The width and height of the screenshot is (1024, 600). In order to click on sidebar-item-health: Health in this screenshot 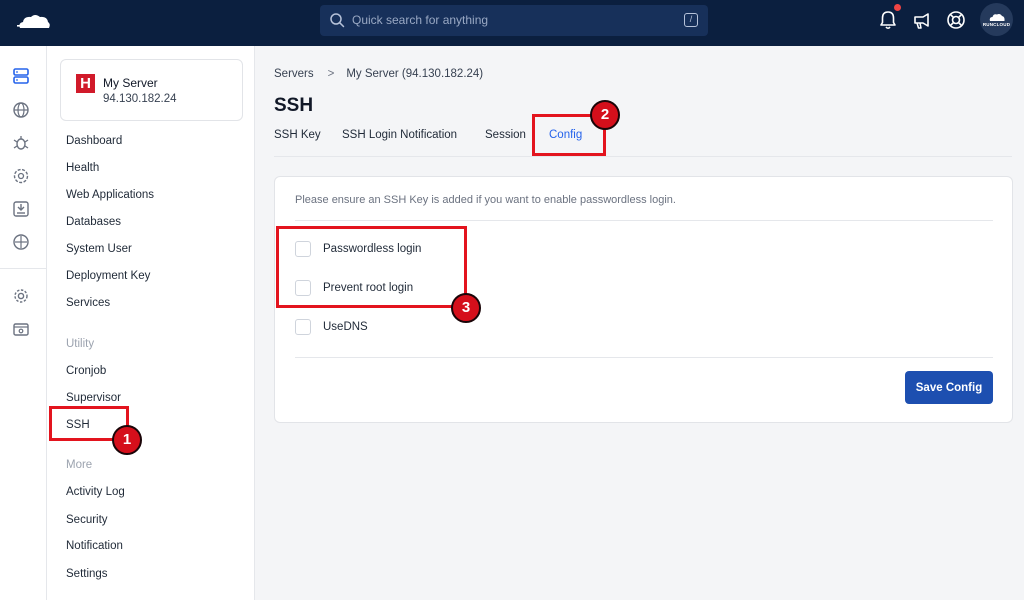, I will do `click(82, 168)`.